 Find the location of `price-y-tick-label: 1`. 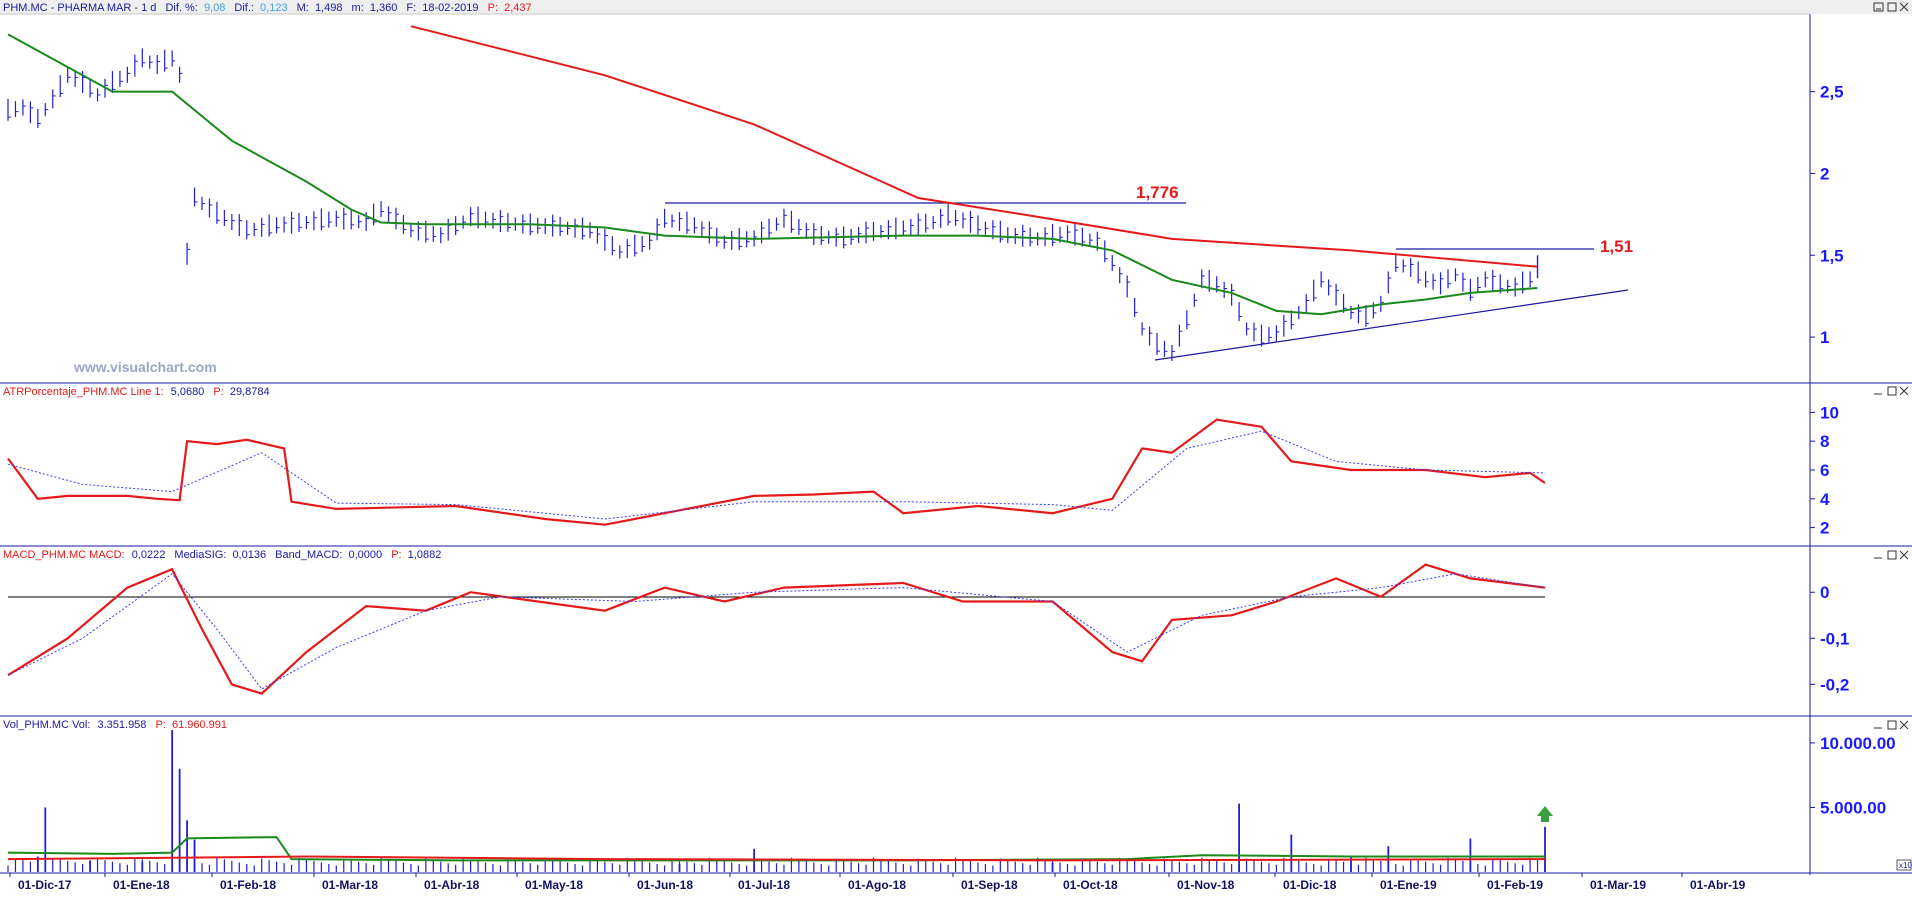

price-y-tick-label: 1 is located at coordinates (1824, 337).